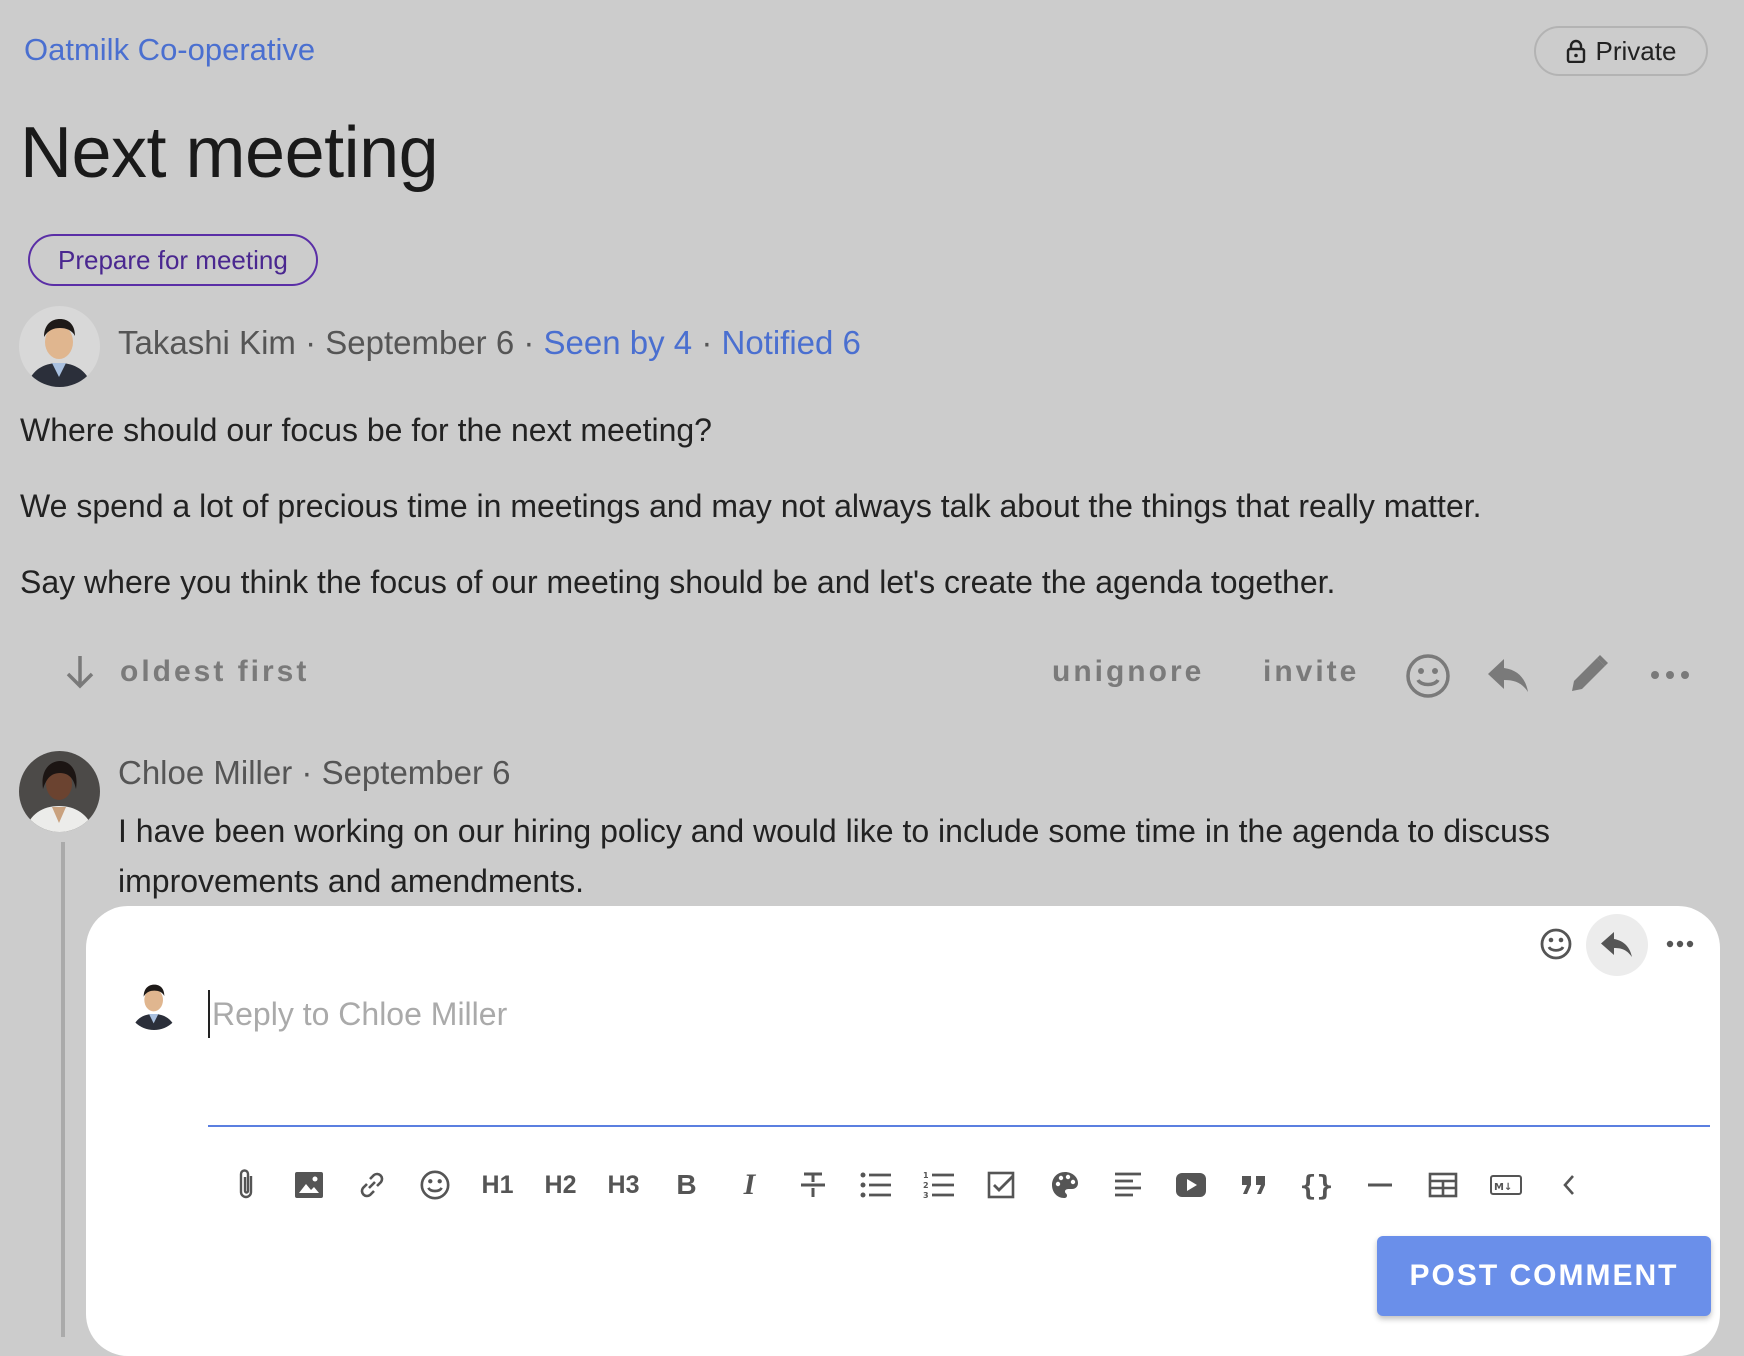 The width and height of the screenshot is (1744, 1356). I want to click on attach-icon, so click(245, 1185).